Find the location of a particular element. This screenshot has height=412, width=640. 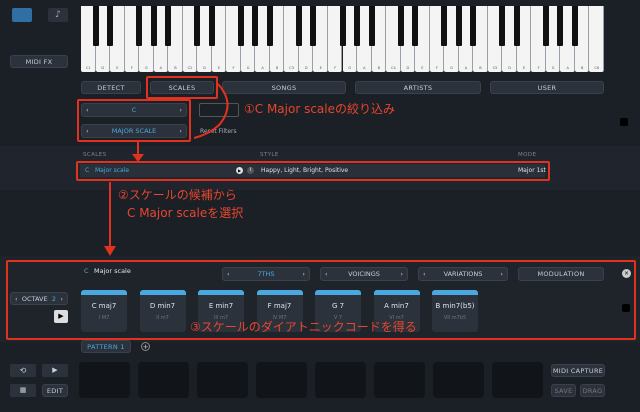

edit-button: EDIT is located at coordinates (55, 390).